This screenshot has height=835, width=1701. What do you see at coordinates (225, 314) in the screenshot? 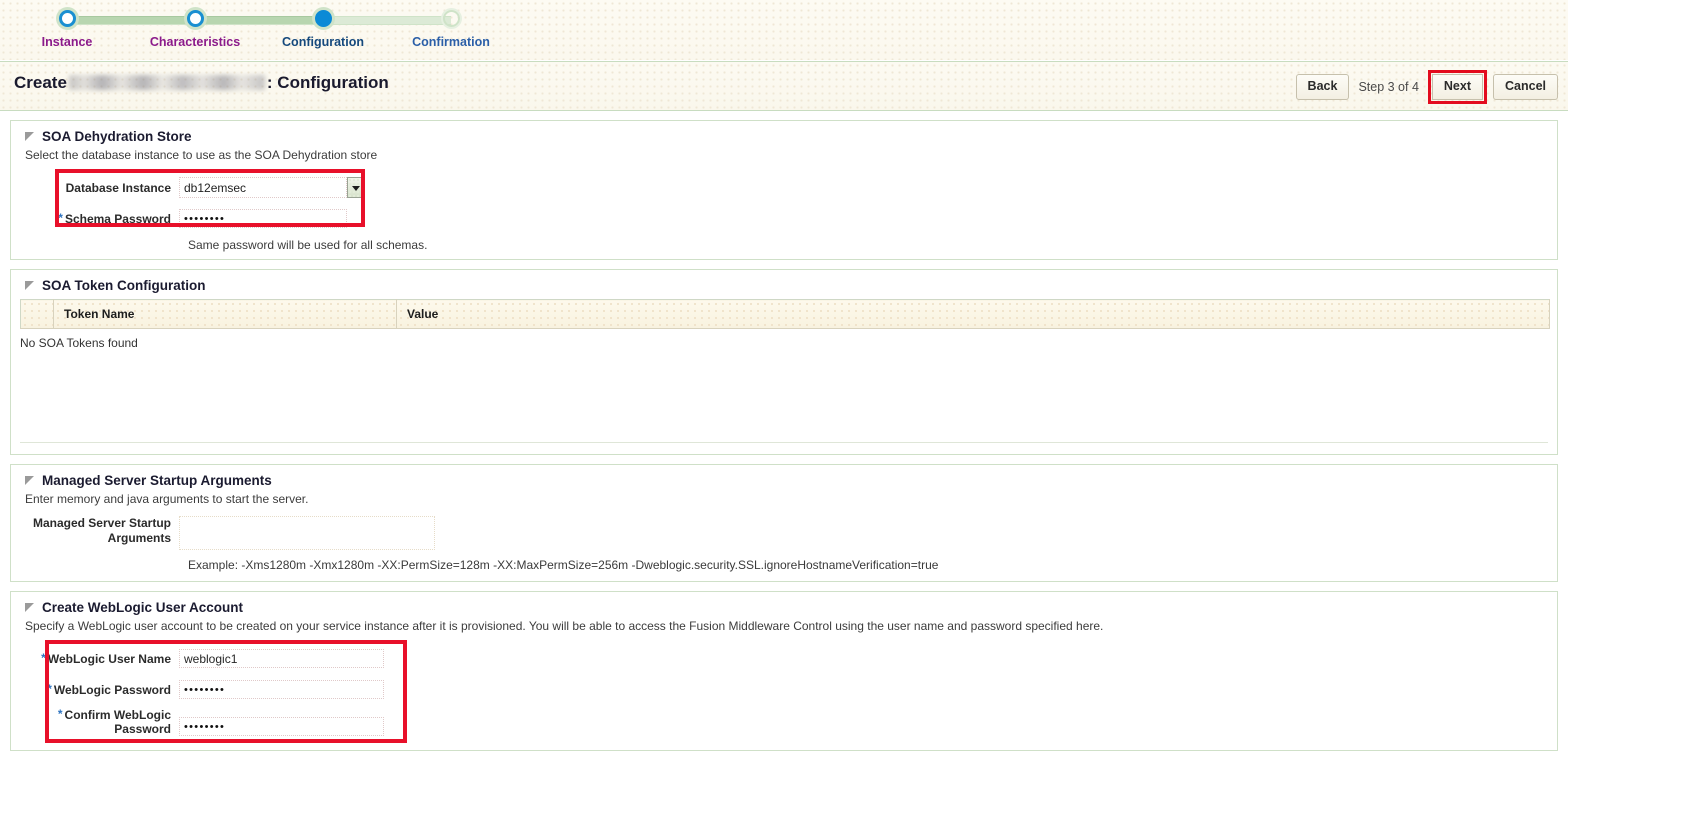
I see `table-header-token-name: Token Name` at bounding box center [225, 314].